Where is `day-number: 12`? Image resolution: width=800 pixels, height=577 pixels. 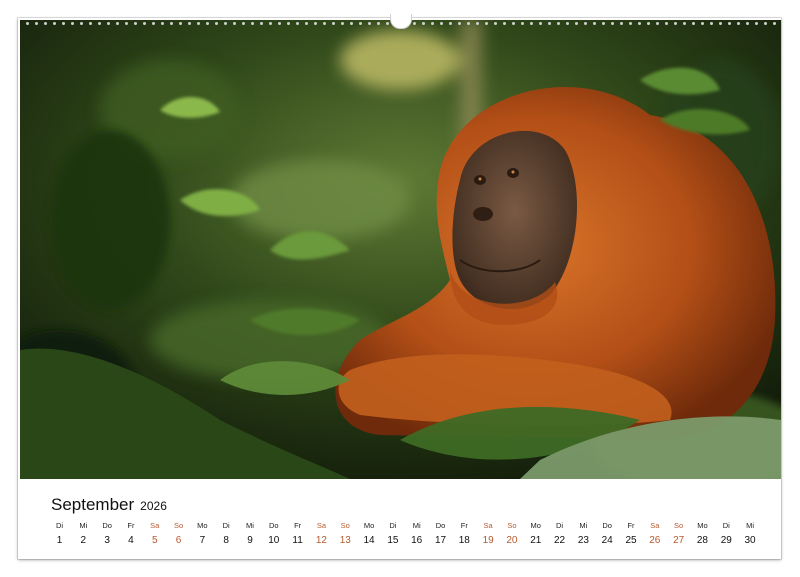
day-number: 12 is located at coordinates (321, 540).